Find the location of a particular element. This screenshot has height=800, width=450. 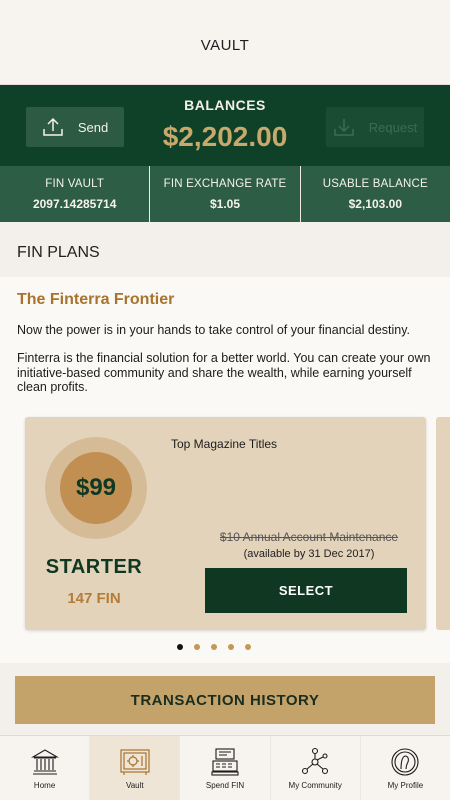

nav-label: My Community is located at coordinates (315, 785).